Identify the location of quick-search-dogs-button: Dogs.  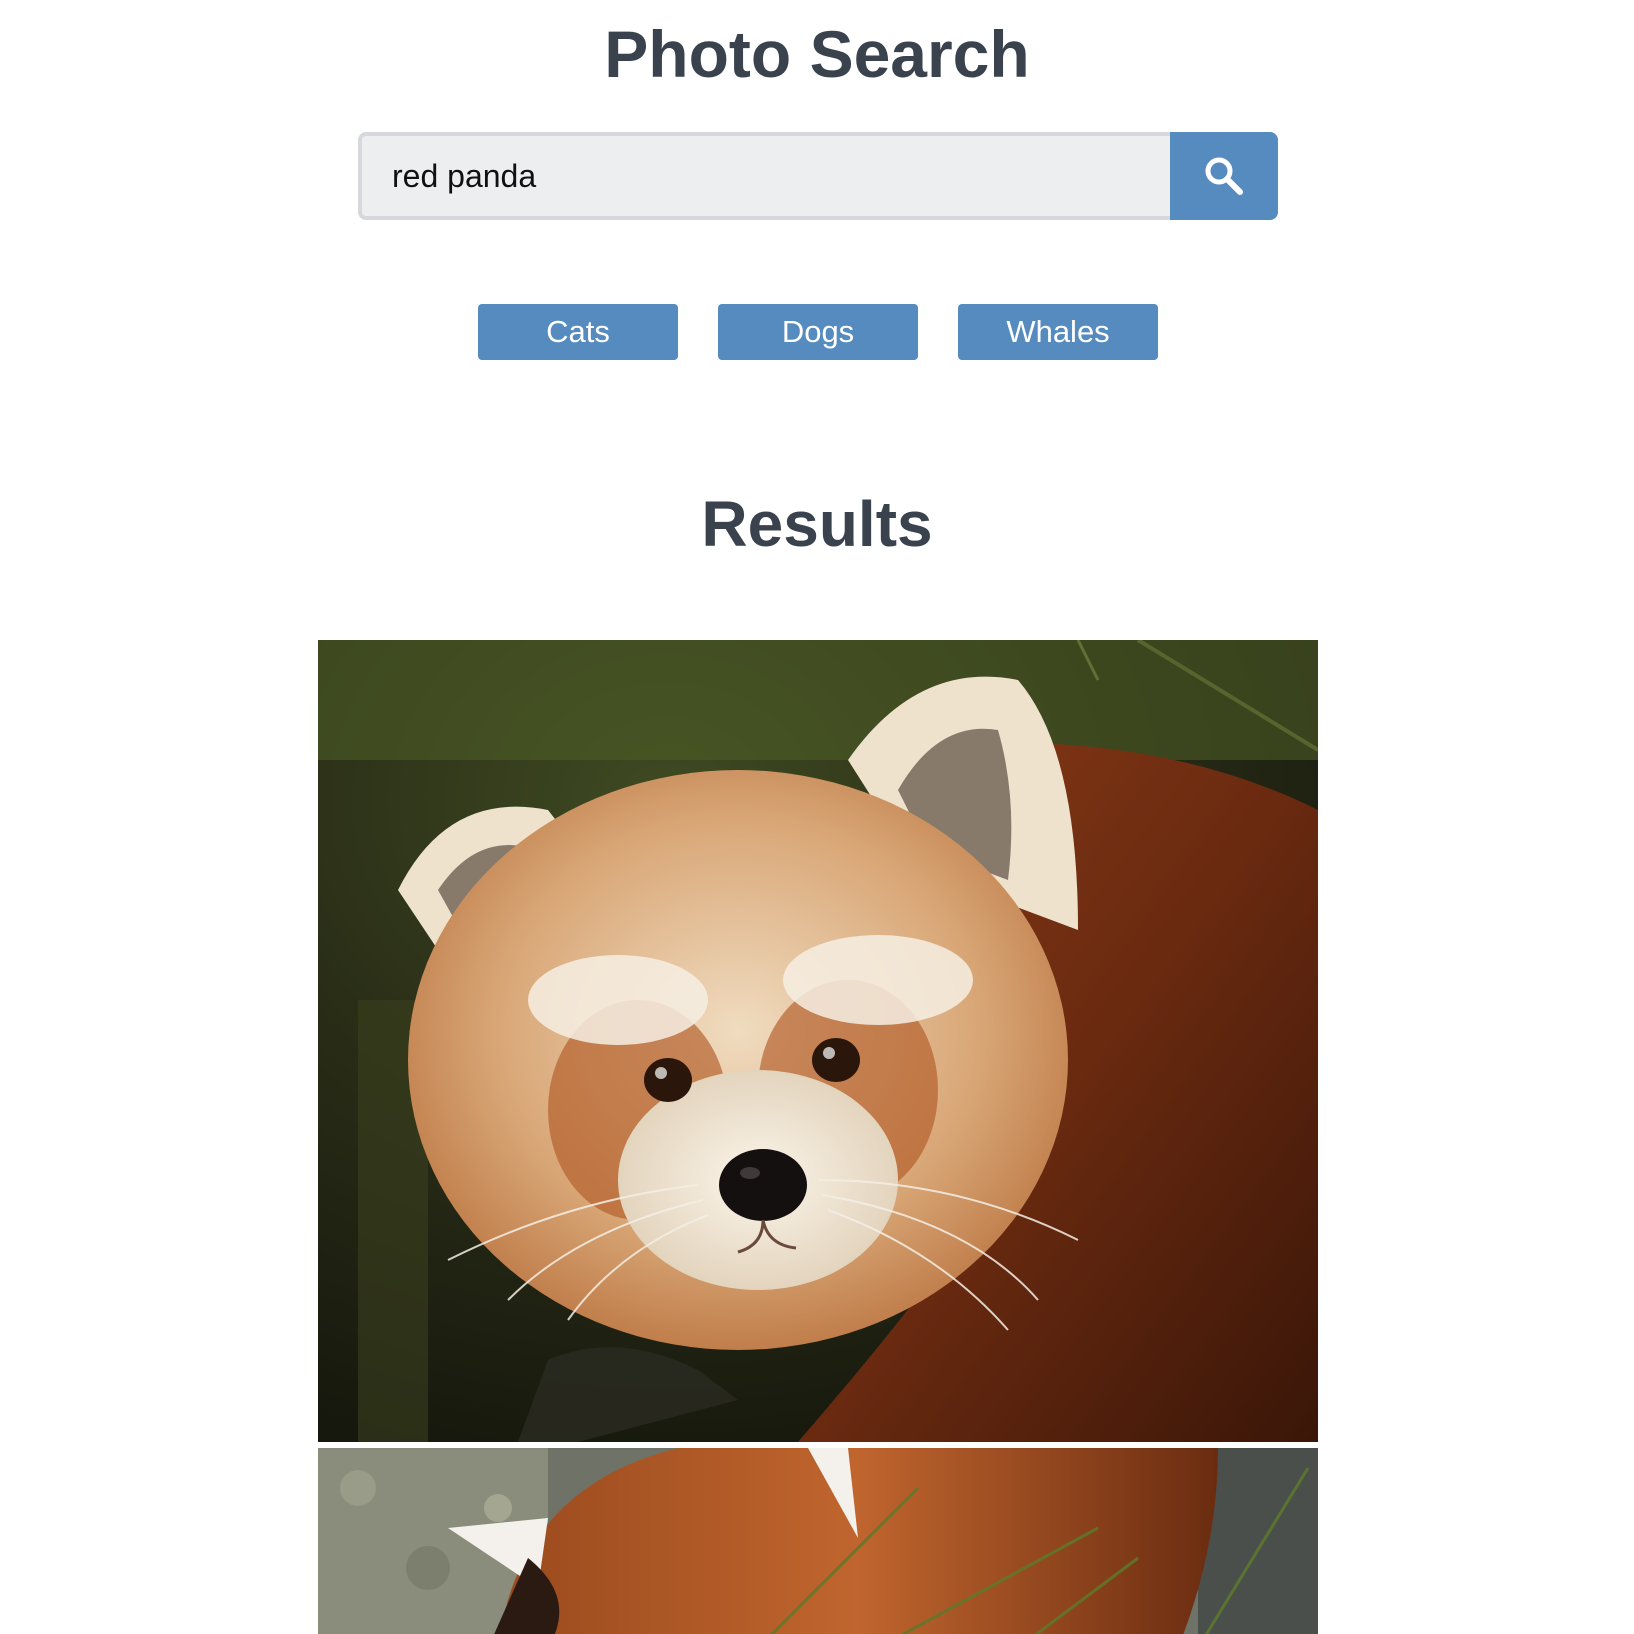
(818, 332).